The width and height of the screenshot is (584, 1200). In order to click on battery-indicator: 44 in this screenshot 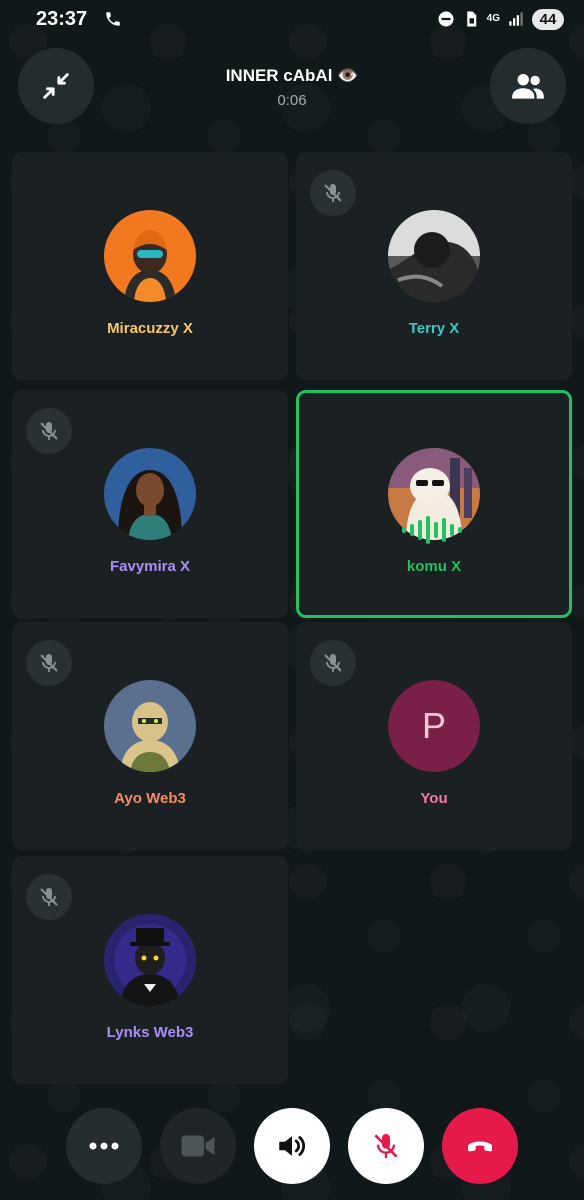, I will do `click(548, 19)`.